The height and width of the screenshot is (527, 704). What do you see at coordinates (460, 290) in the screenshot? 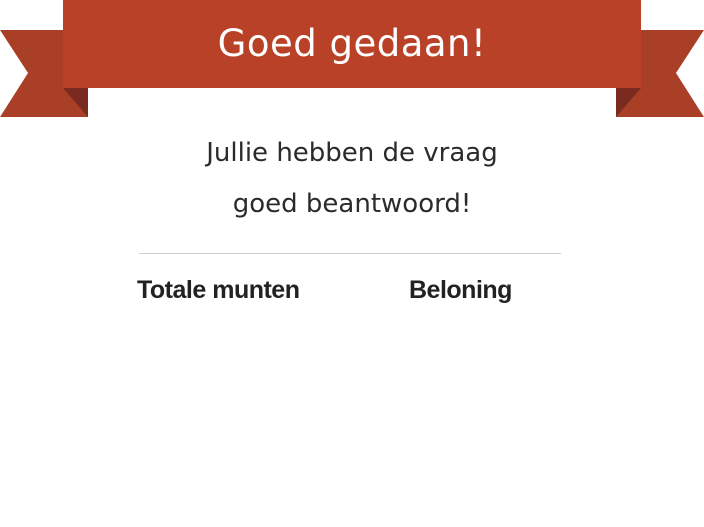
I see `reward-label: Beloning` at bounding box center [460, 290].